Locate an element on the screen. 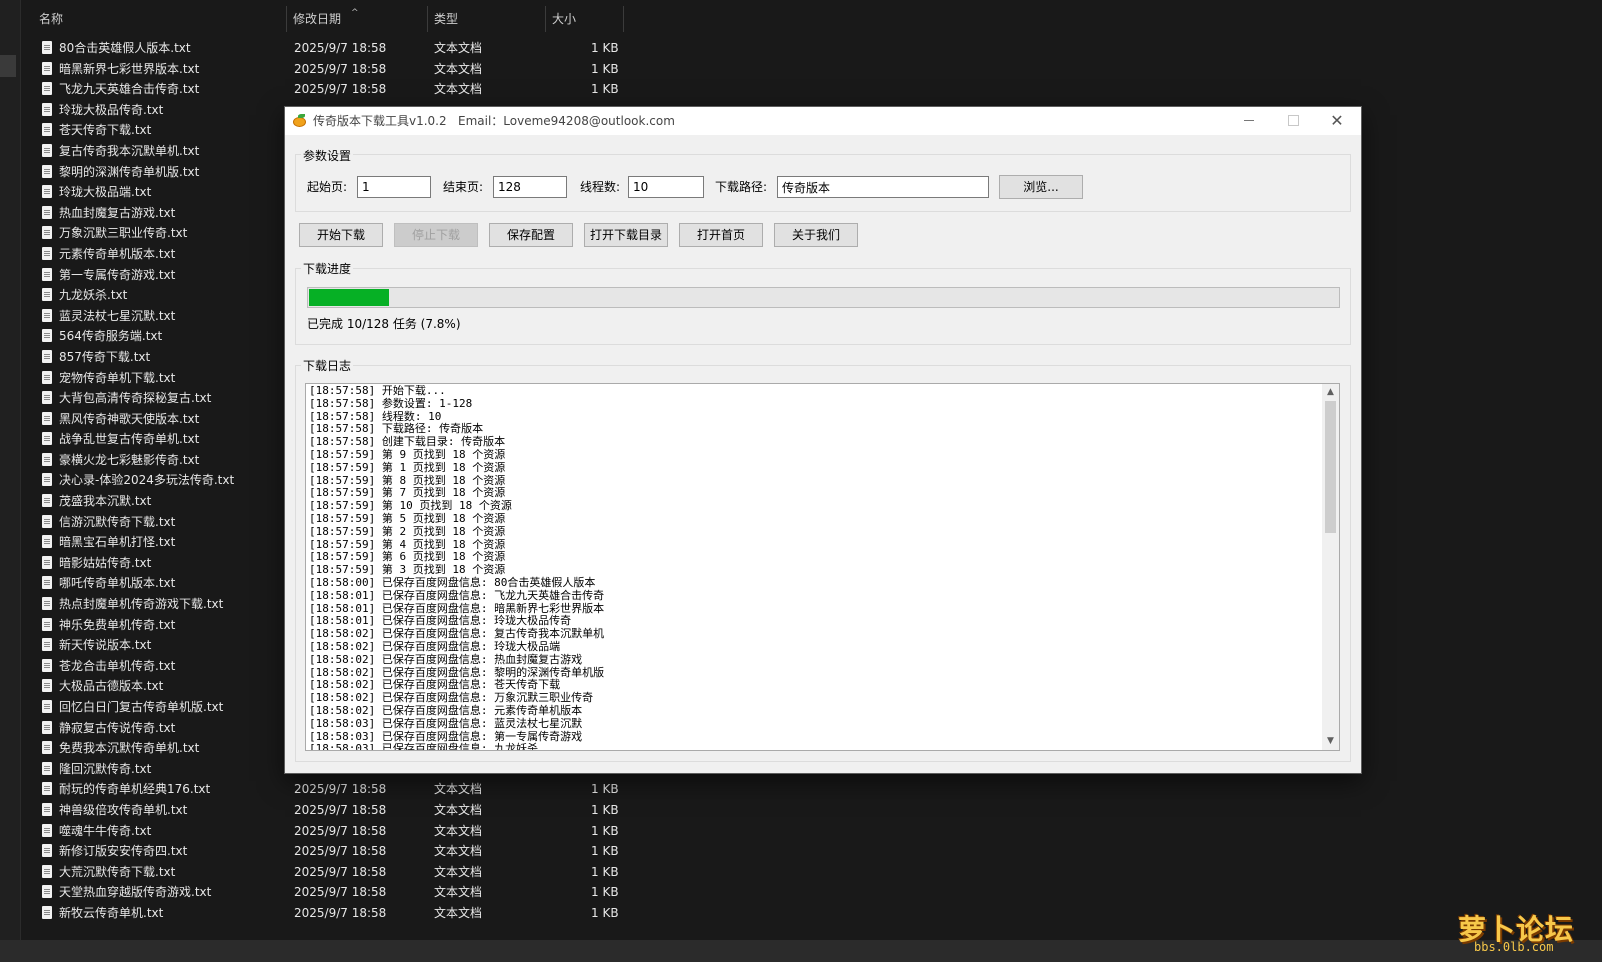 Image resolution: width=1602 pixels, height=962 pixels. start-page-label: 起始页: is located at coordinates (327, 187).